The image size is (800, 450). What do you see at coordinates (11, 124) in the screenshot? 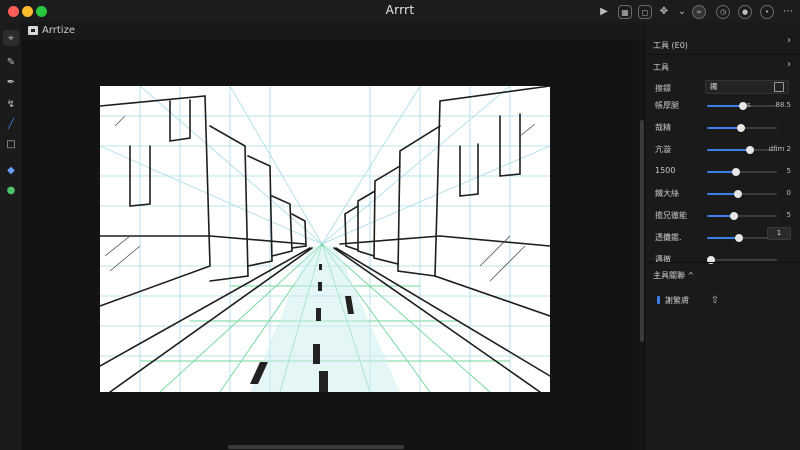
I see `line-tool-icon: ╱` at bounding box center [11, 124].